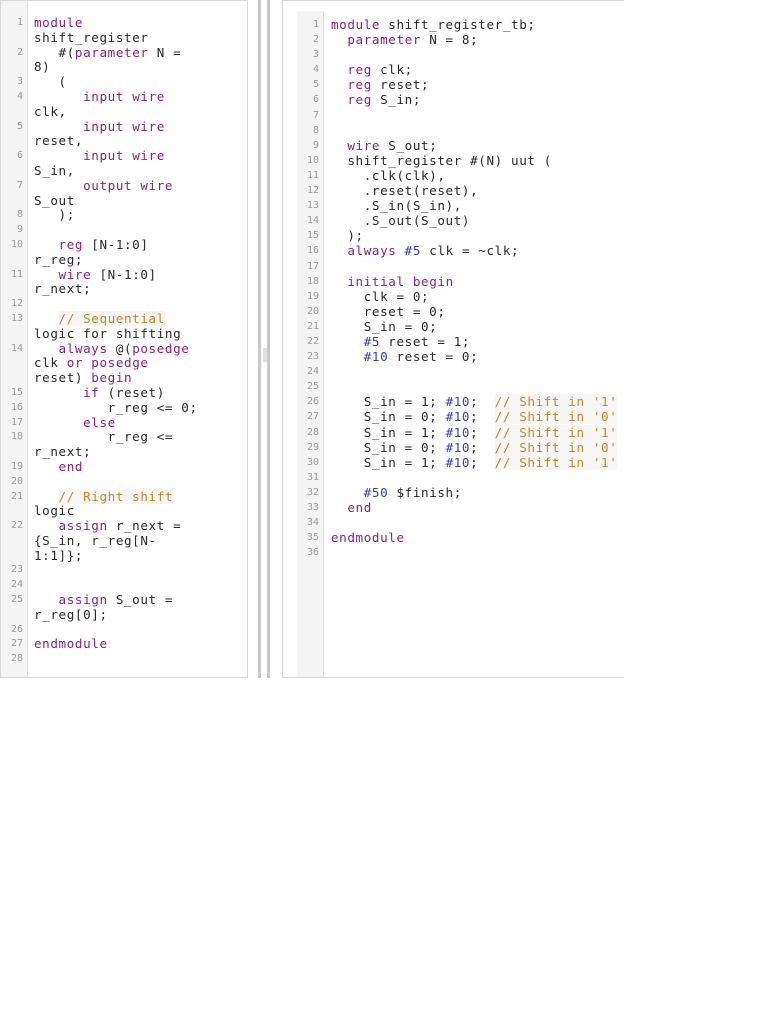 The width and height of the screenshot is (768, 1024). I want to click on code-line: reset,, so click(124, 141).